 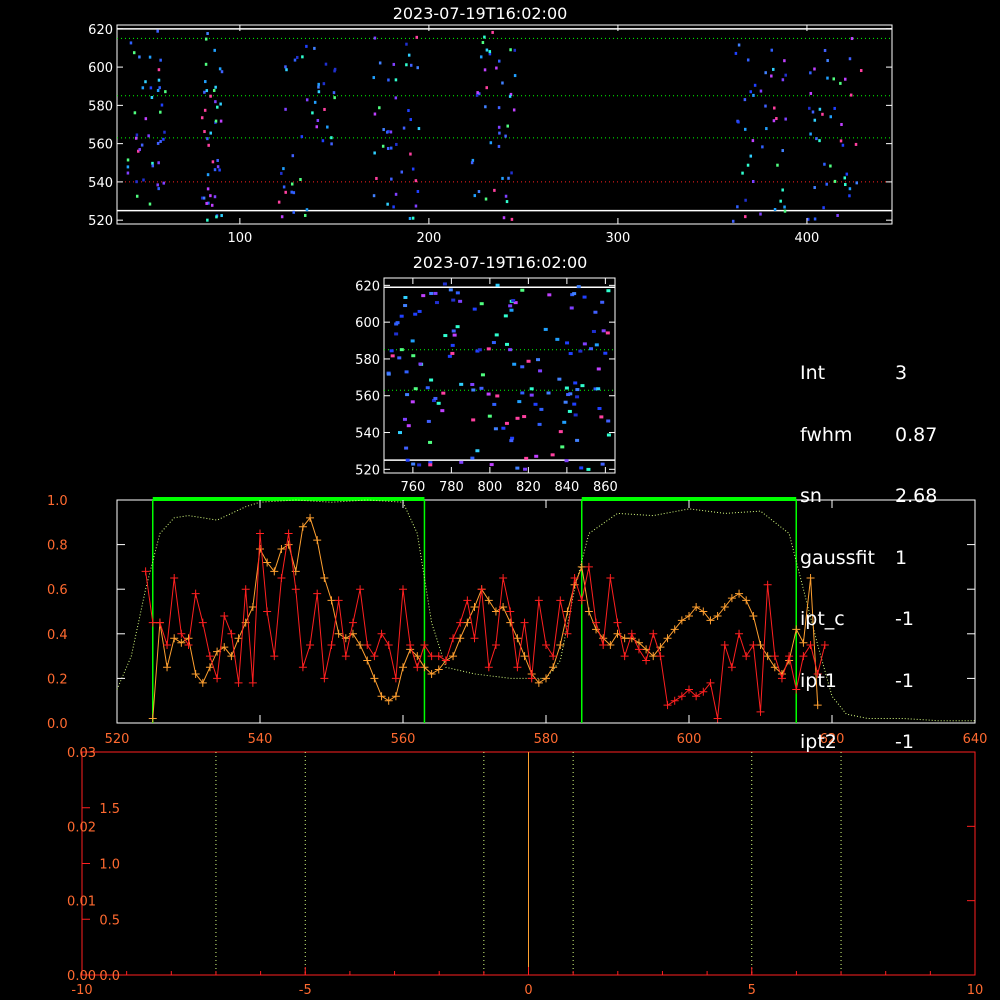 What do you see at coordinates (807, 238) in the screenshot?
I see `x-tick-label: 400` at bounding box center [807, 238].